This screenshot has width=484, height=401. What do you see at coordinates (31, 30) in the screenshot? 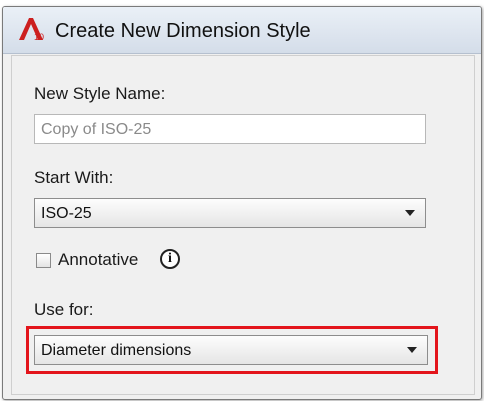
I see `autocad-icon: 10` at bounding box center [31, 30].